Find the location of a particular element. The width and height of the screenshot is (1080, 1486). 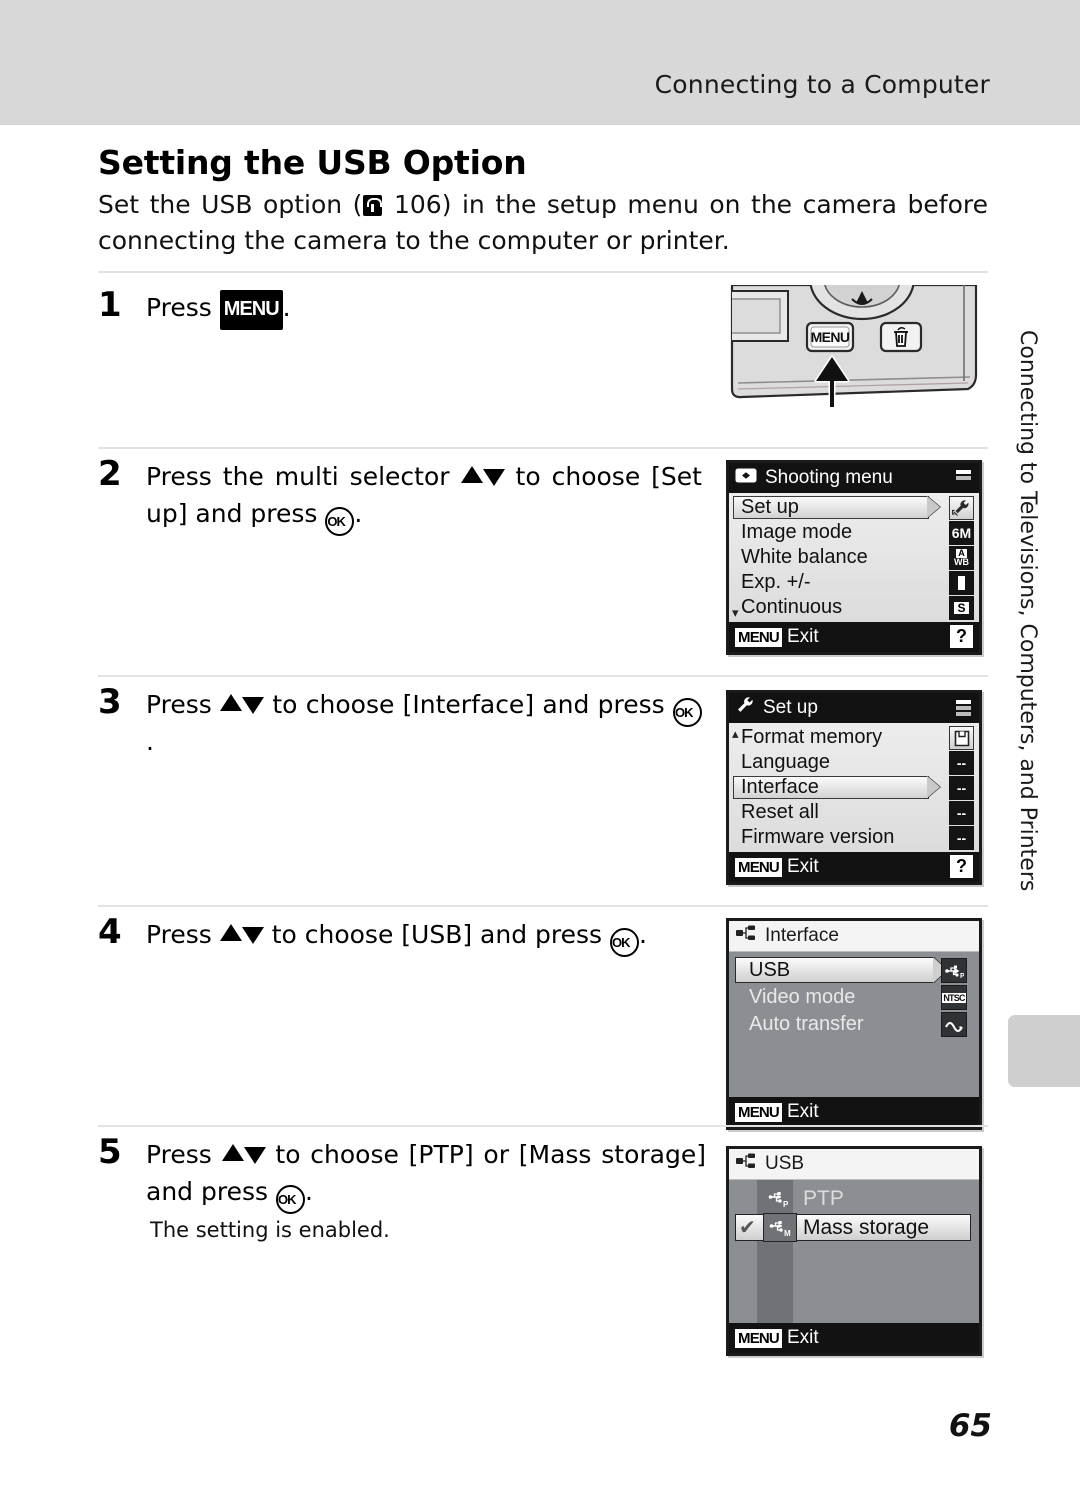

menu-item-label: Language is located at coordinates (785, 762).